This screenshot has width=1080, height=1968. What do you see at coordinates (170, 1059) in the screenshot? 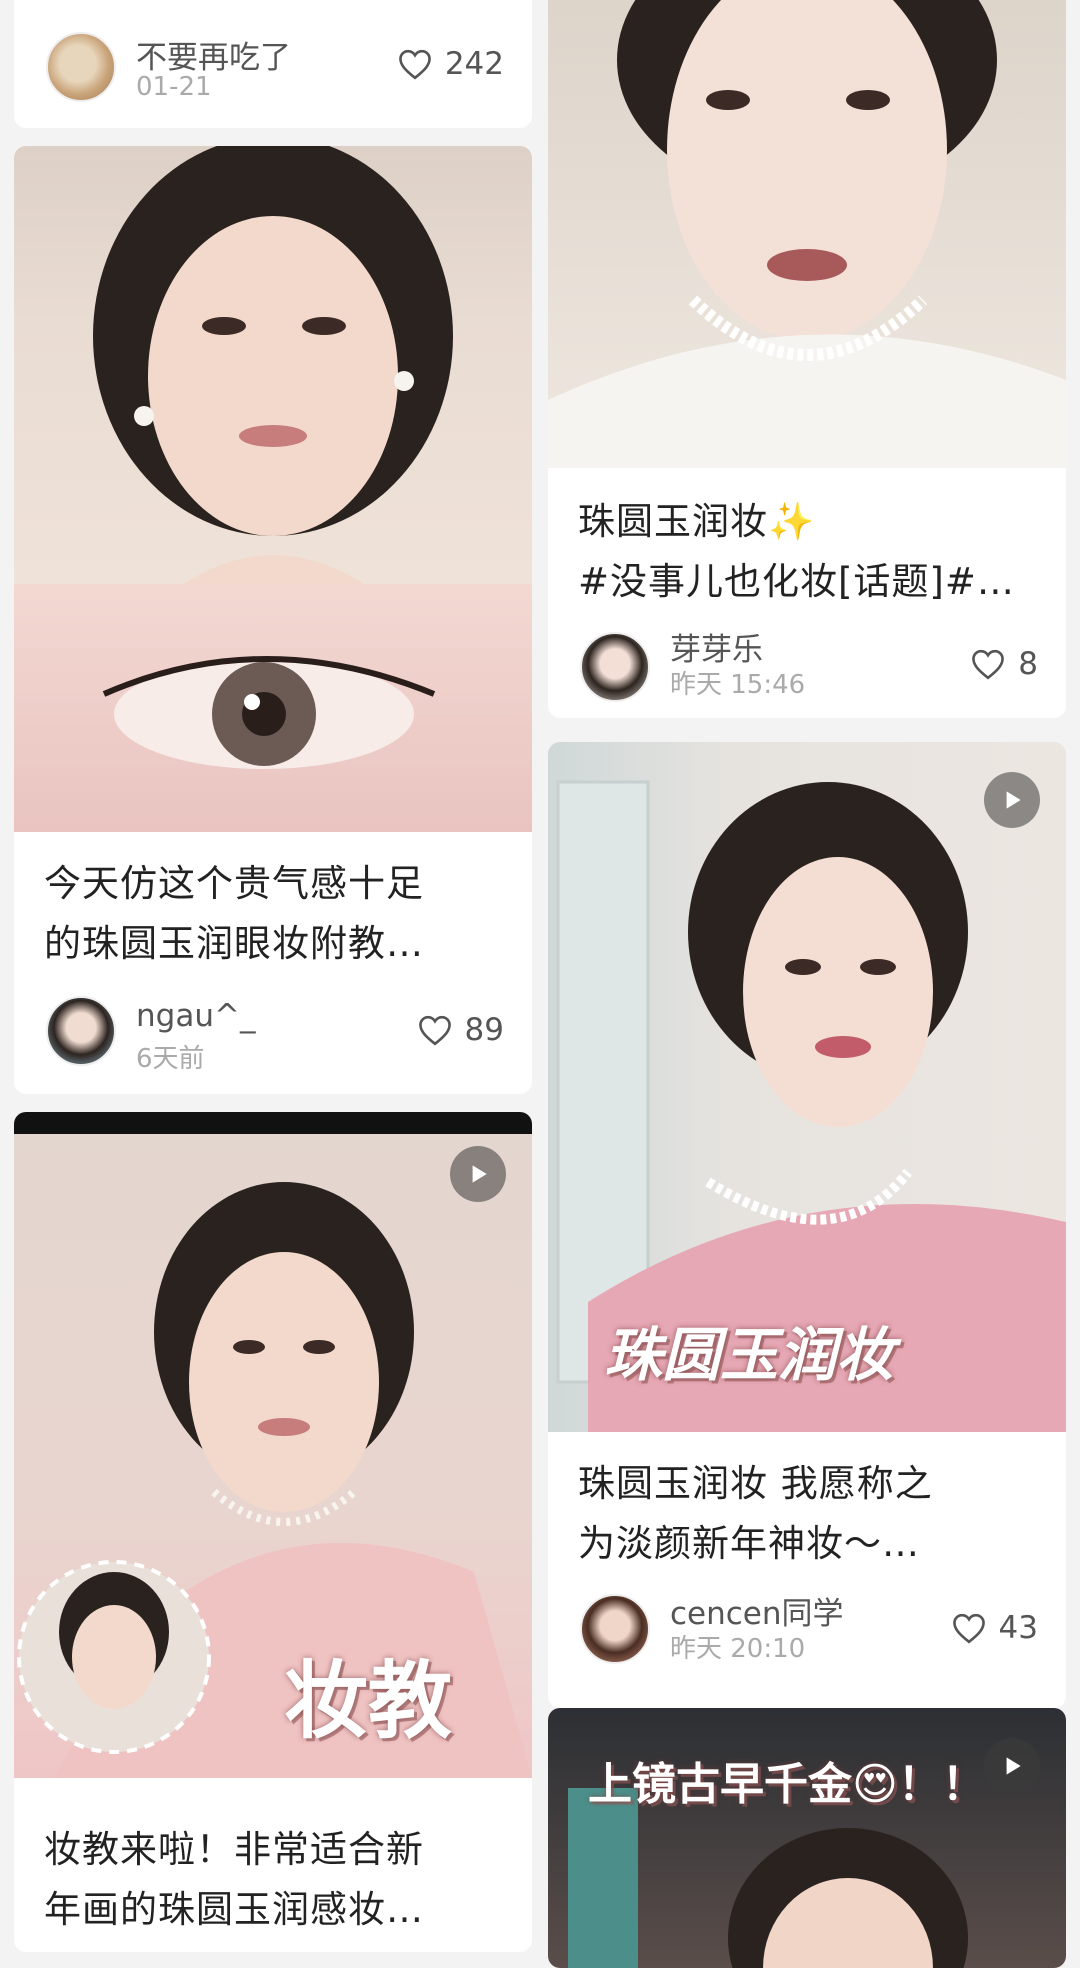
I see `post-time: 6天前` at bounding box center [170, 1059].